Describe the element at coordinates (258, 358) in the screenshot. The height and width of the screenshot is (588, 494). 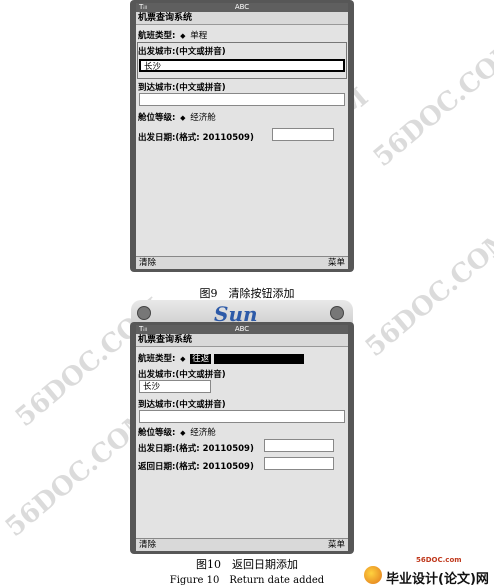
I see `selection-highlight` at that location.